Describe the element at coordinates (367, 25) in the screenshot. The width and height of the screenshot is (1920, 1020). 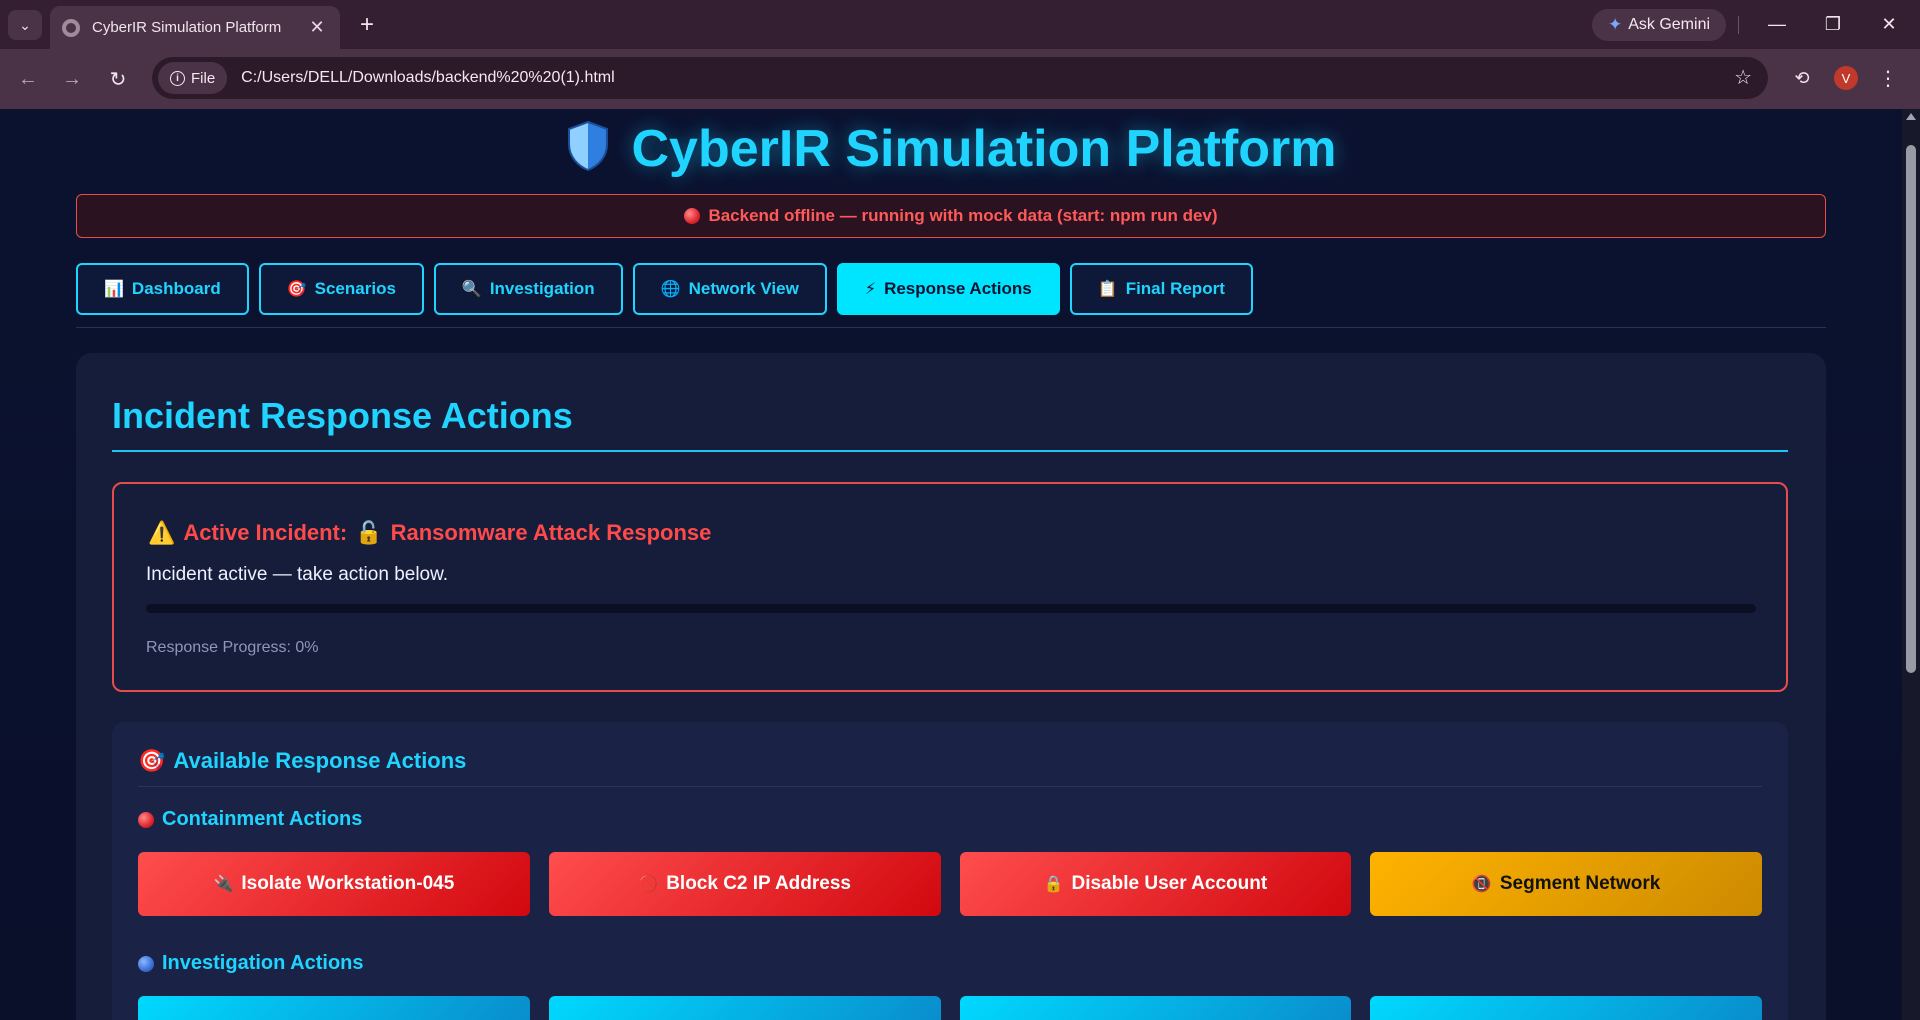
I see `new-tab-button: +` at that location.